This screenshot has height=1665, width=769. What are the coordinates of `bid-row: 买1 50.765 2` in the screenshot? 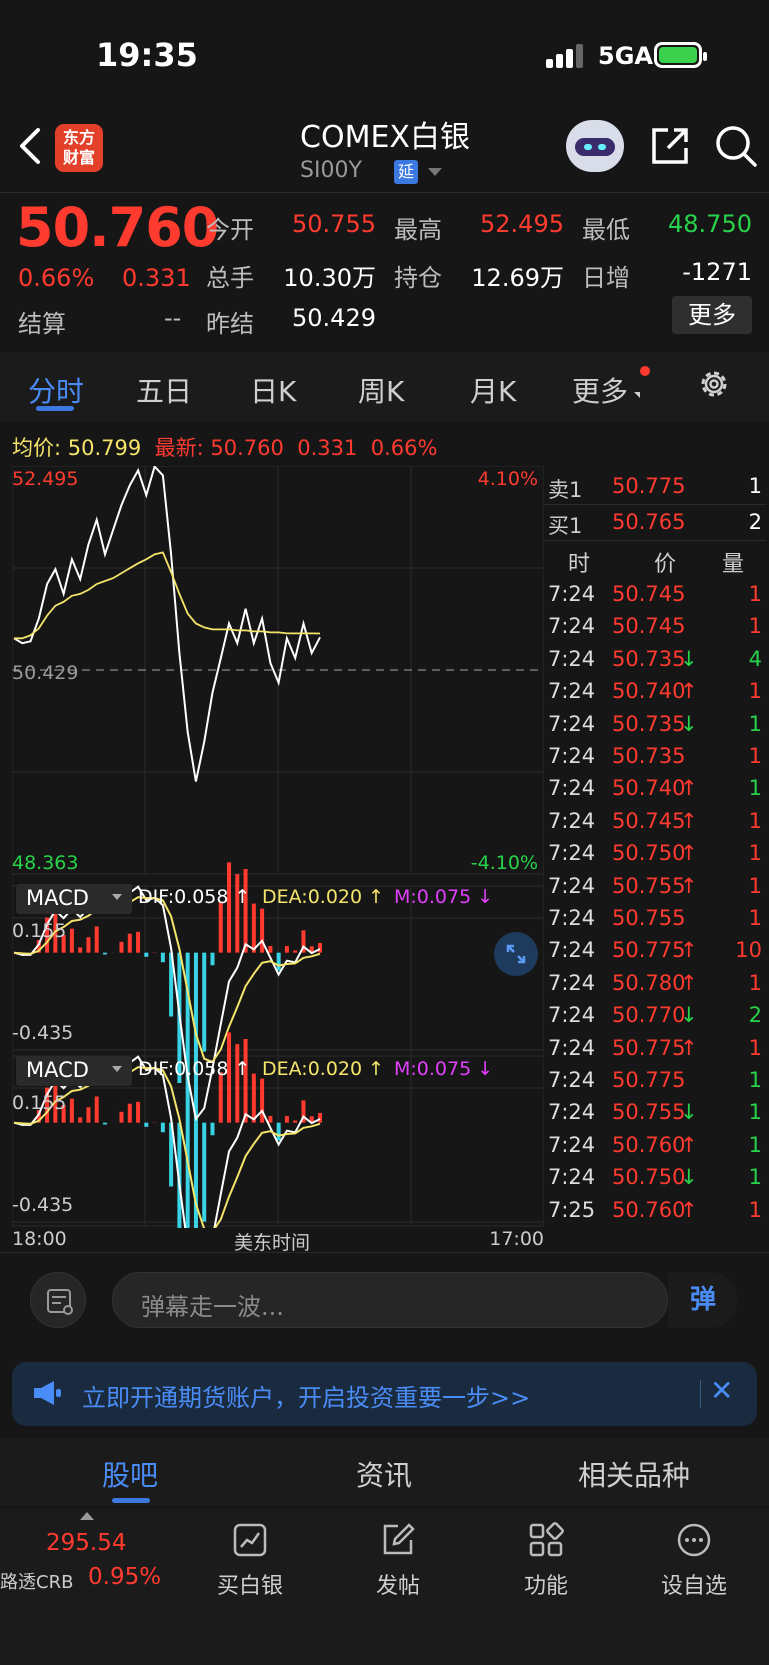 It's located at (655, 522).